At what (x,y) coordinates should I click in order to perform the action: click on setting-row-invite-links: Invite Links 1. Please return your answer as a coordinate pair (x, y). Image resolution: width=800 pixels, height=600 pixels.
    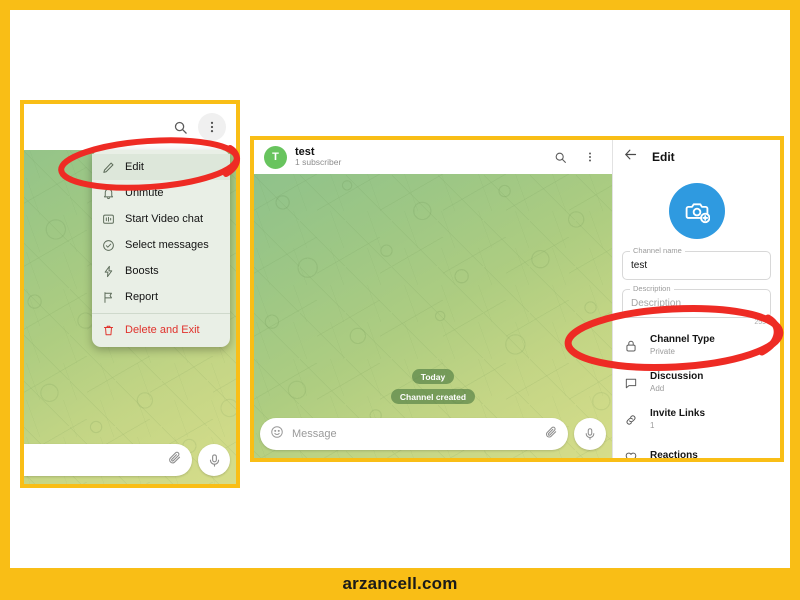
    Looking at the image, I should click on (696, 419).